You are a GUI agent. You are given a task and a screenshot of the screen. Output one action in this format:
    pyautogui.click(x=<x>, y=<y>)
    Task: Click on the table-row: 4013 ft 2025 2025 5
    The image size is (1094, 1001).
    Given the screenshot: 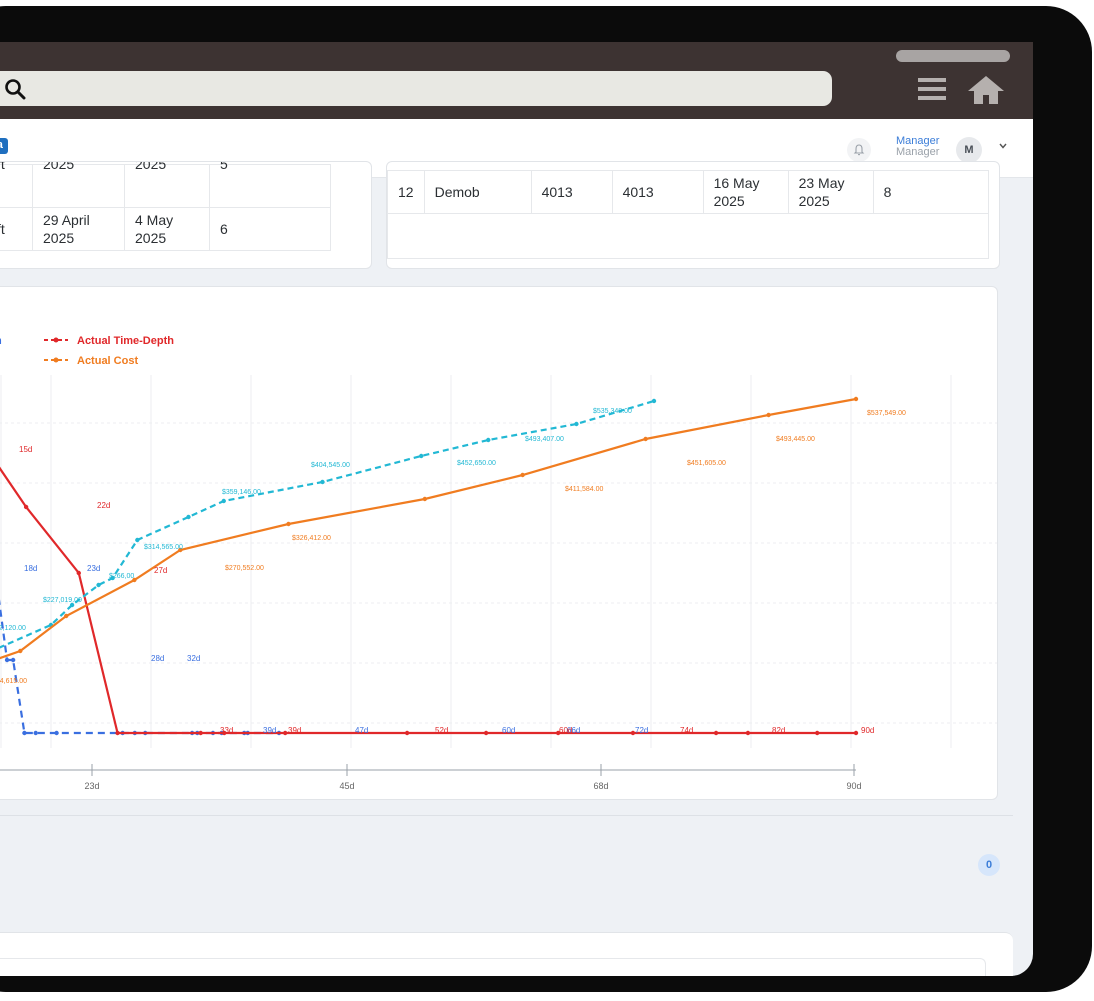 What is the action you would take?
    pyautogui.click(x=165, y=174)
    